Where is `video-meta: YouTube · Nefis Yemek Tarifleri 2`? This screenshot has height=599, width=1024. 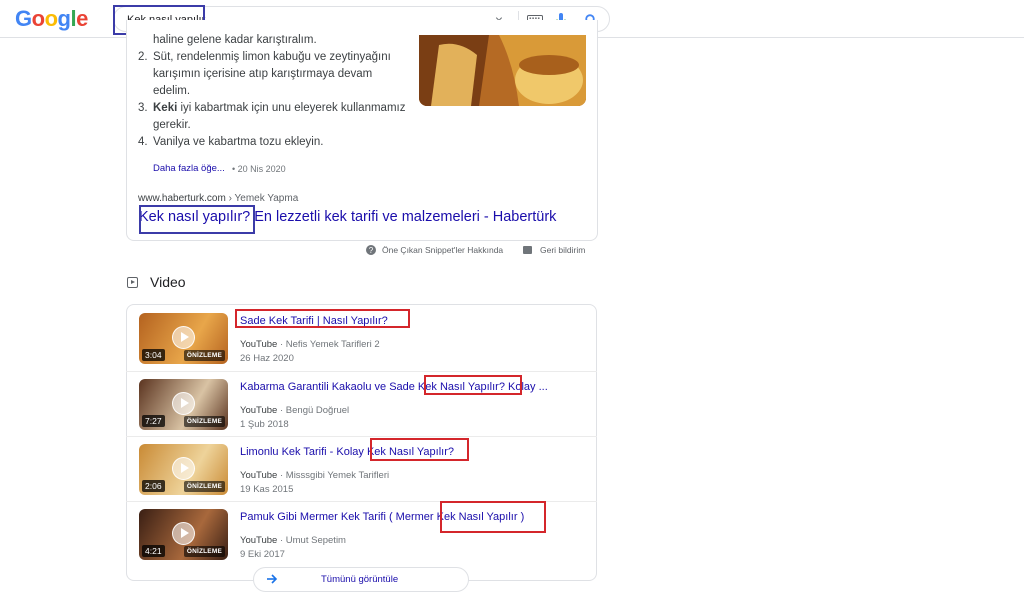 video-meta: YouTube · Nefis Yemek Tarifleri 2 is located at coordinates (310, 344).